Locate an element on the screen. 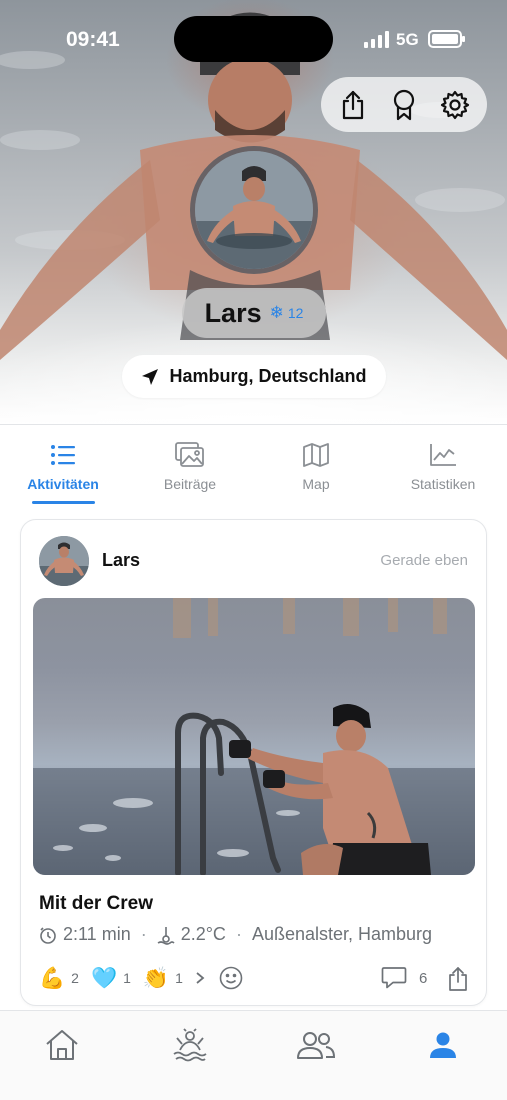 This screenshot has height=1100, width=507. post-username: Lars is located at coordinates (121, 560).